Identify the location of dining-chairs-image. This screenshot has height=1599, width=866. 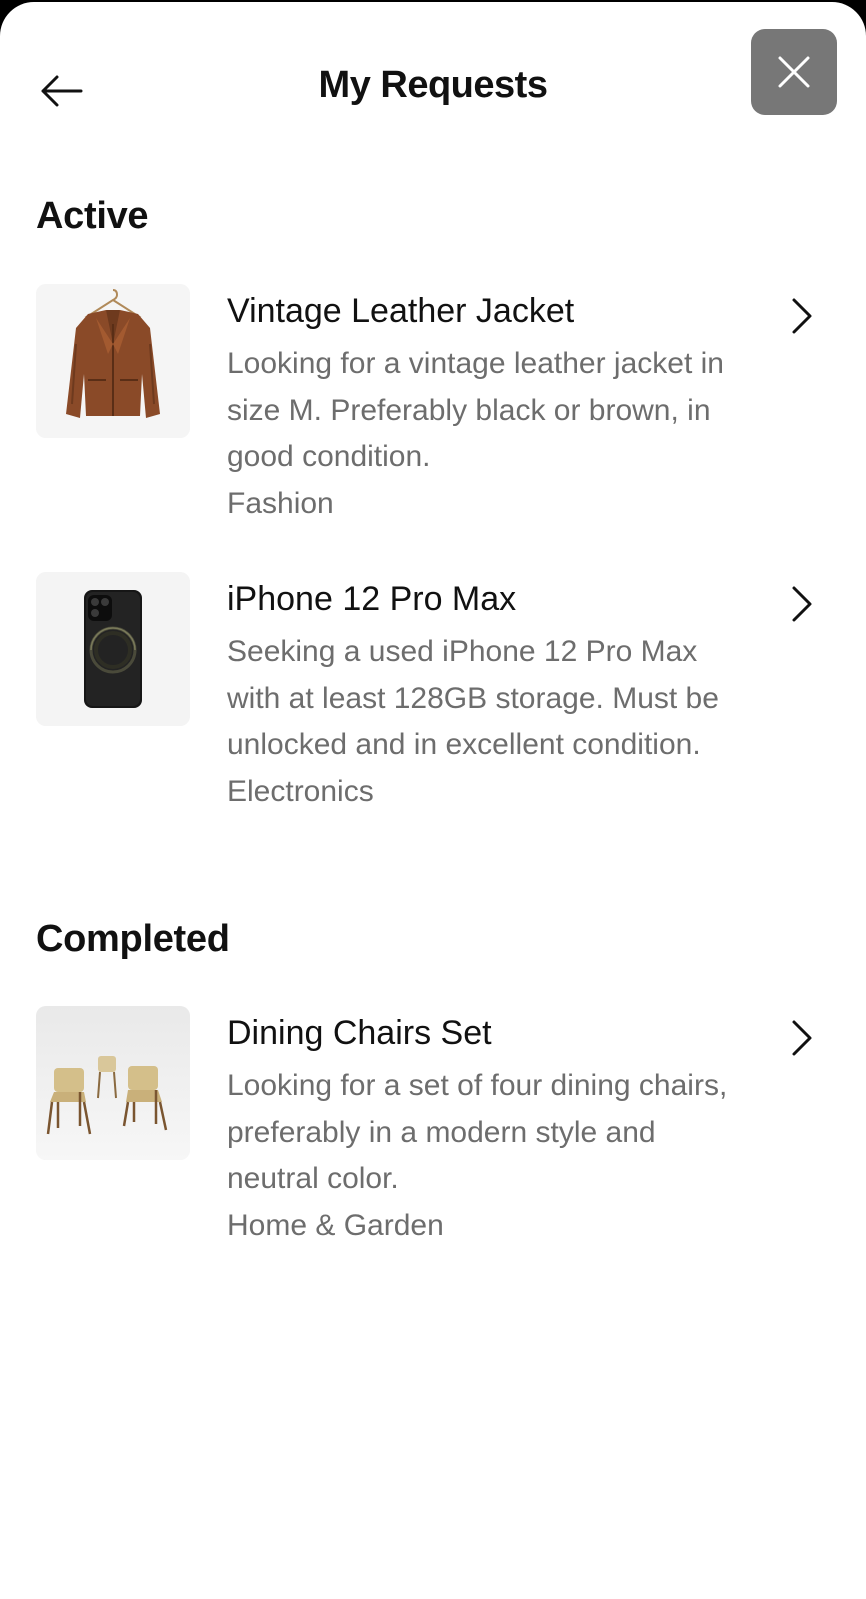
(113, 1083).